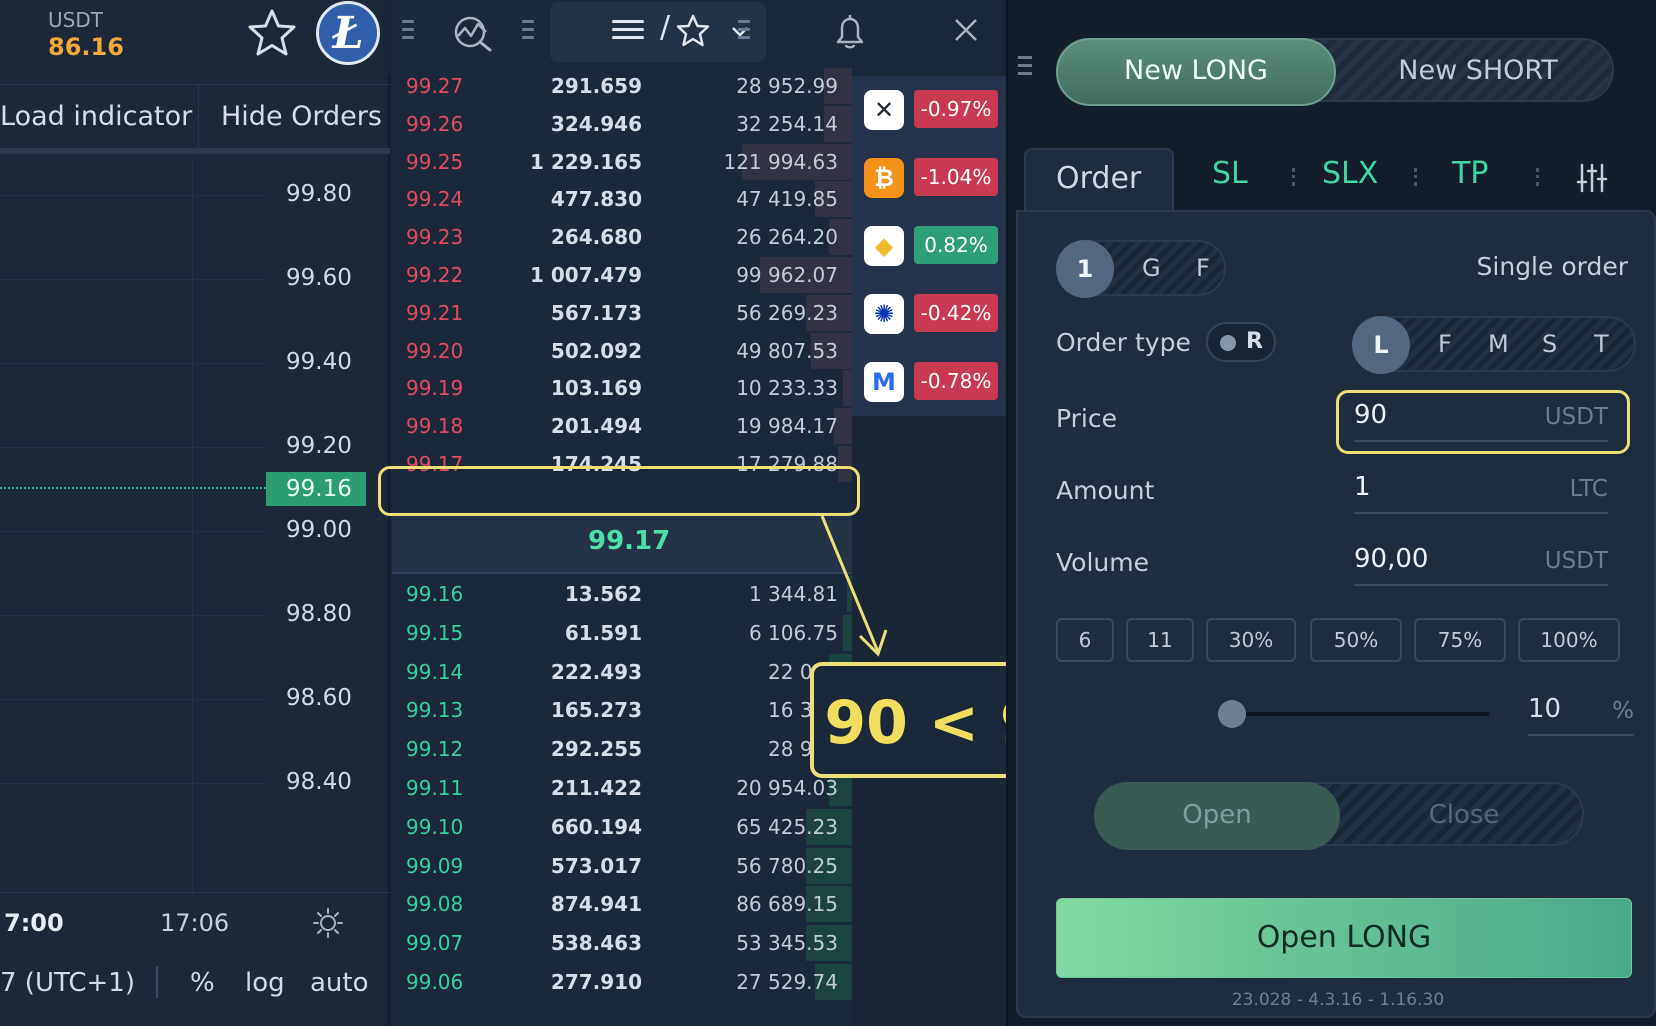  I want to click on tab-slx: SLX, so click(1350, 173).